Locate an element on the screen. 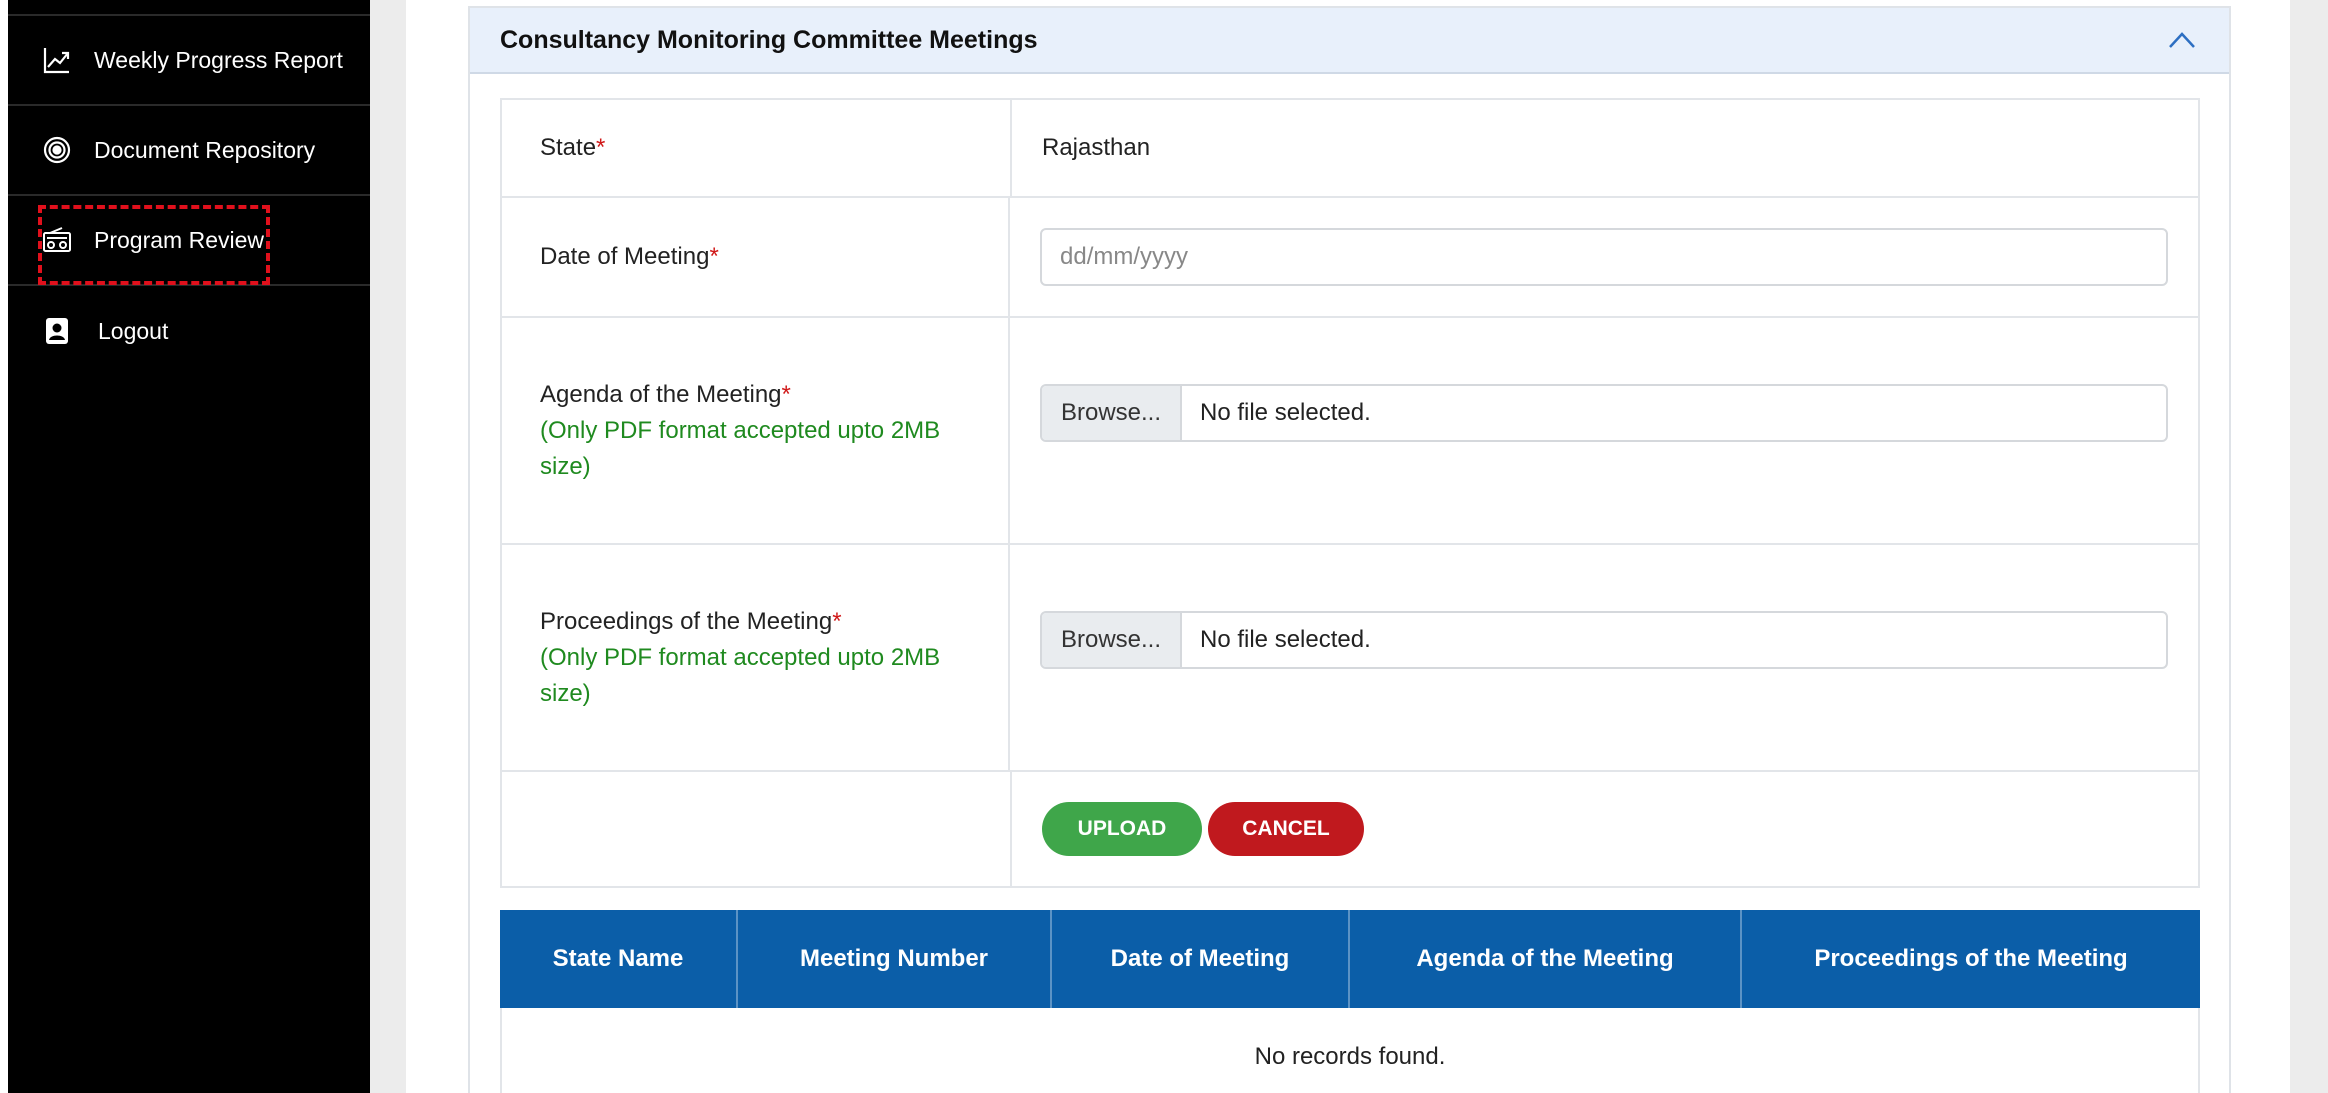 The image size is (2328, 1093). column-header: Agenda of the Meeting is located at coordinates (1546, 959).